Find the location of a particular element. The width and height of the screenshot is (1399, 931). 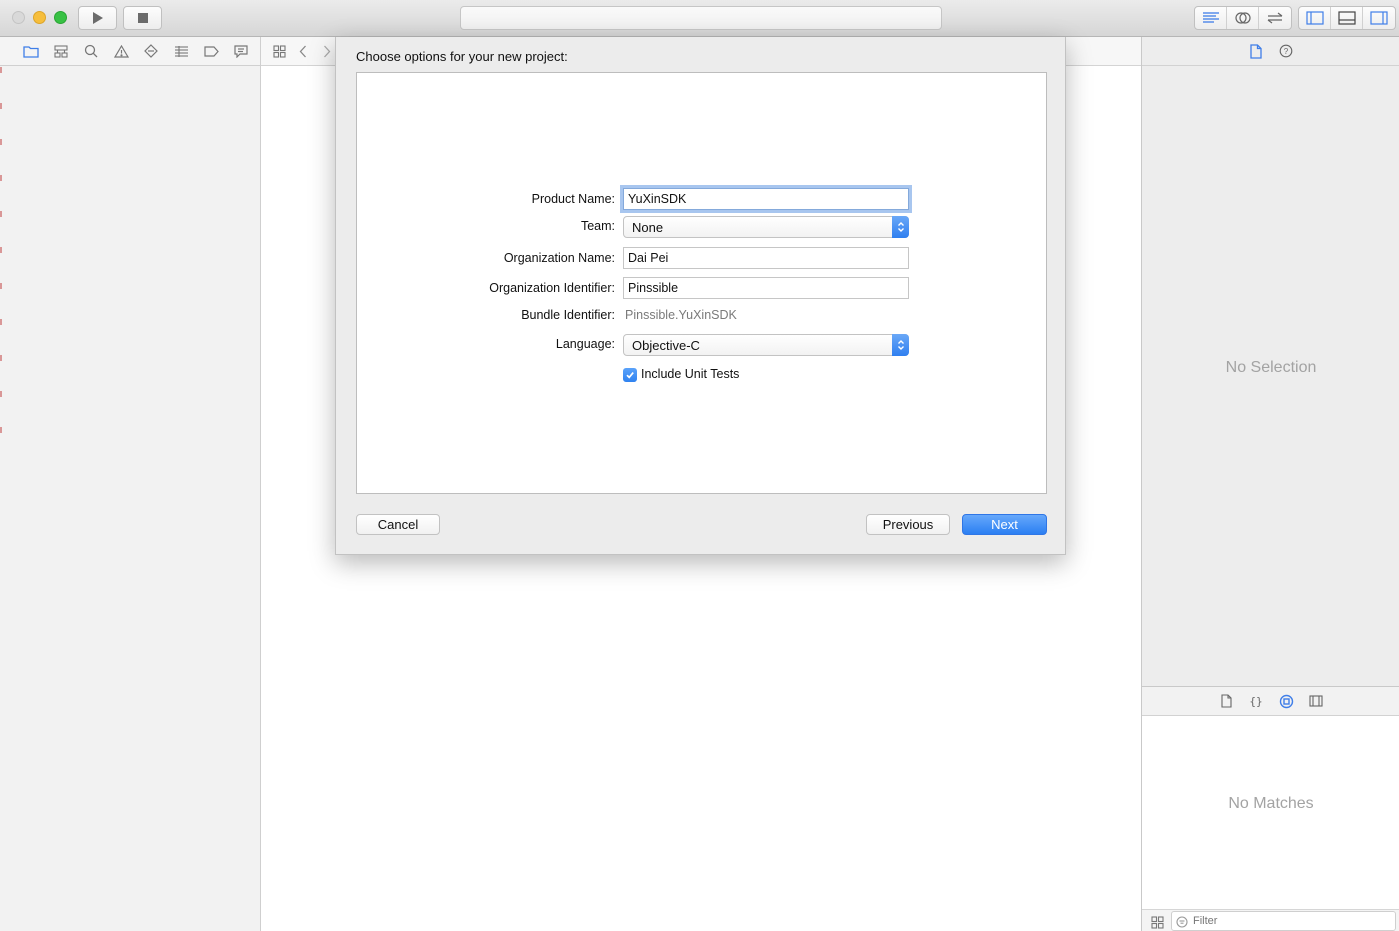

symbol-navigator-tab is located at coordinates (61, 51).